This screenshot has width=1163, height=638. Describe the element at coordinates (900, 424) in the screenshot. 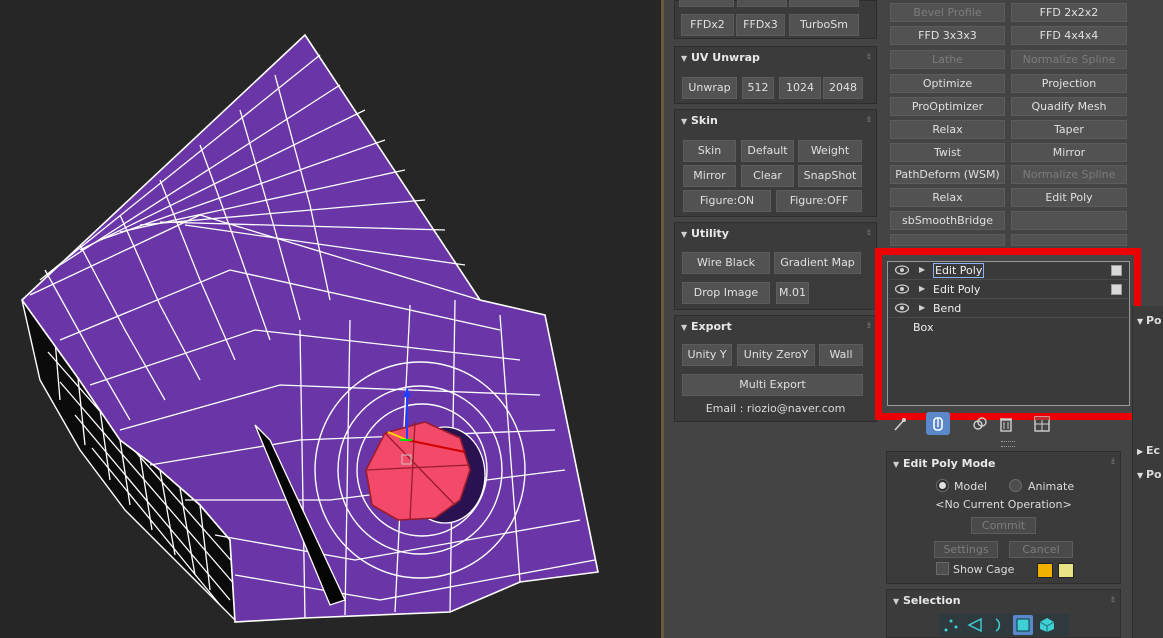

I see `pin-stack-icon` at that location.